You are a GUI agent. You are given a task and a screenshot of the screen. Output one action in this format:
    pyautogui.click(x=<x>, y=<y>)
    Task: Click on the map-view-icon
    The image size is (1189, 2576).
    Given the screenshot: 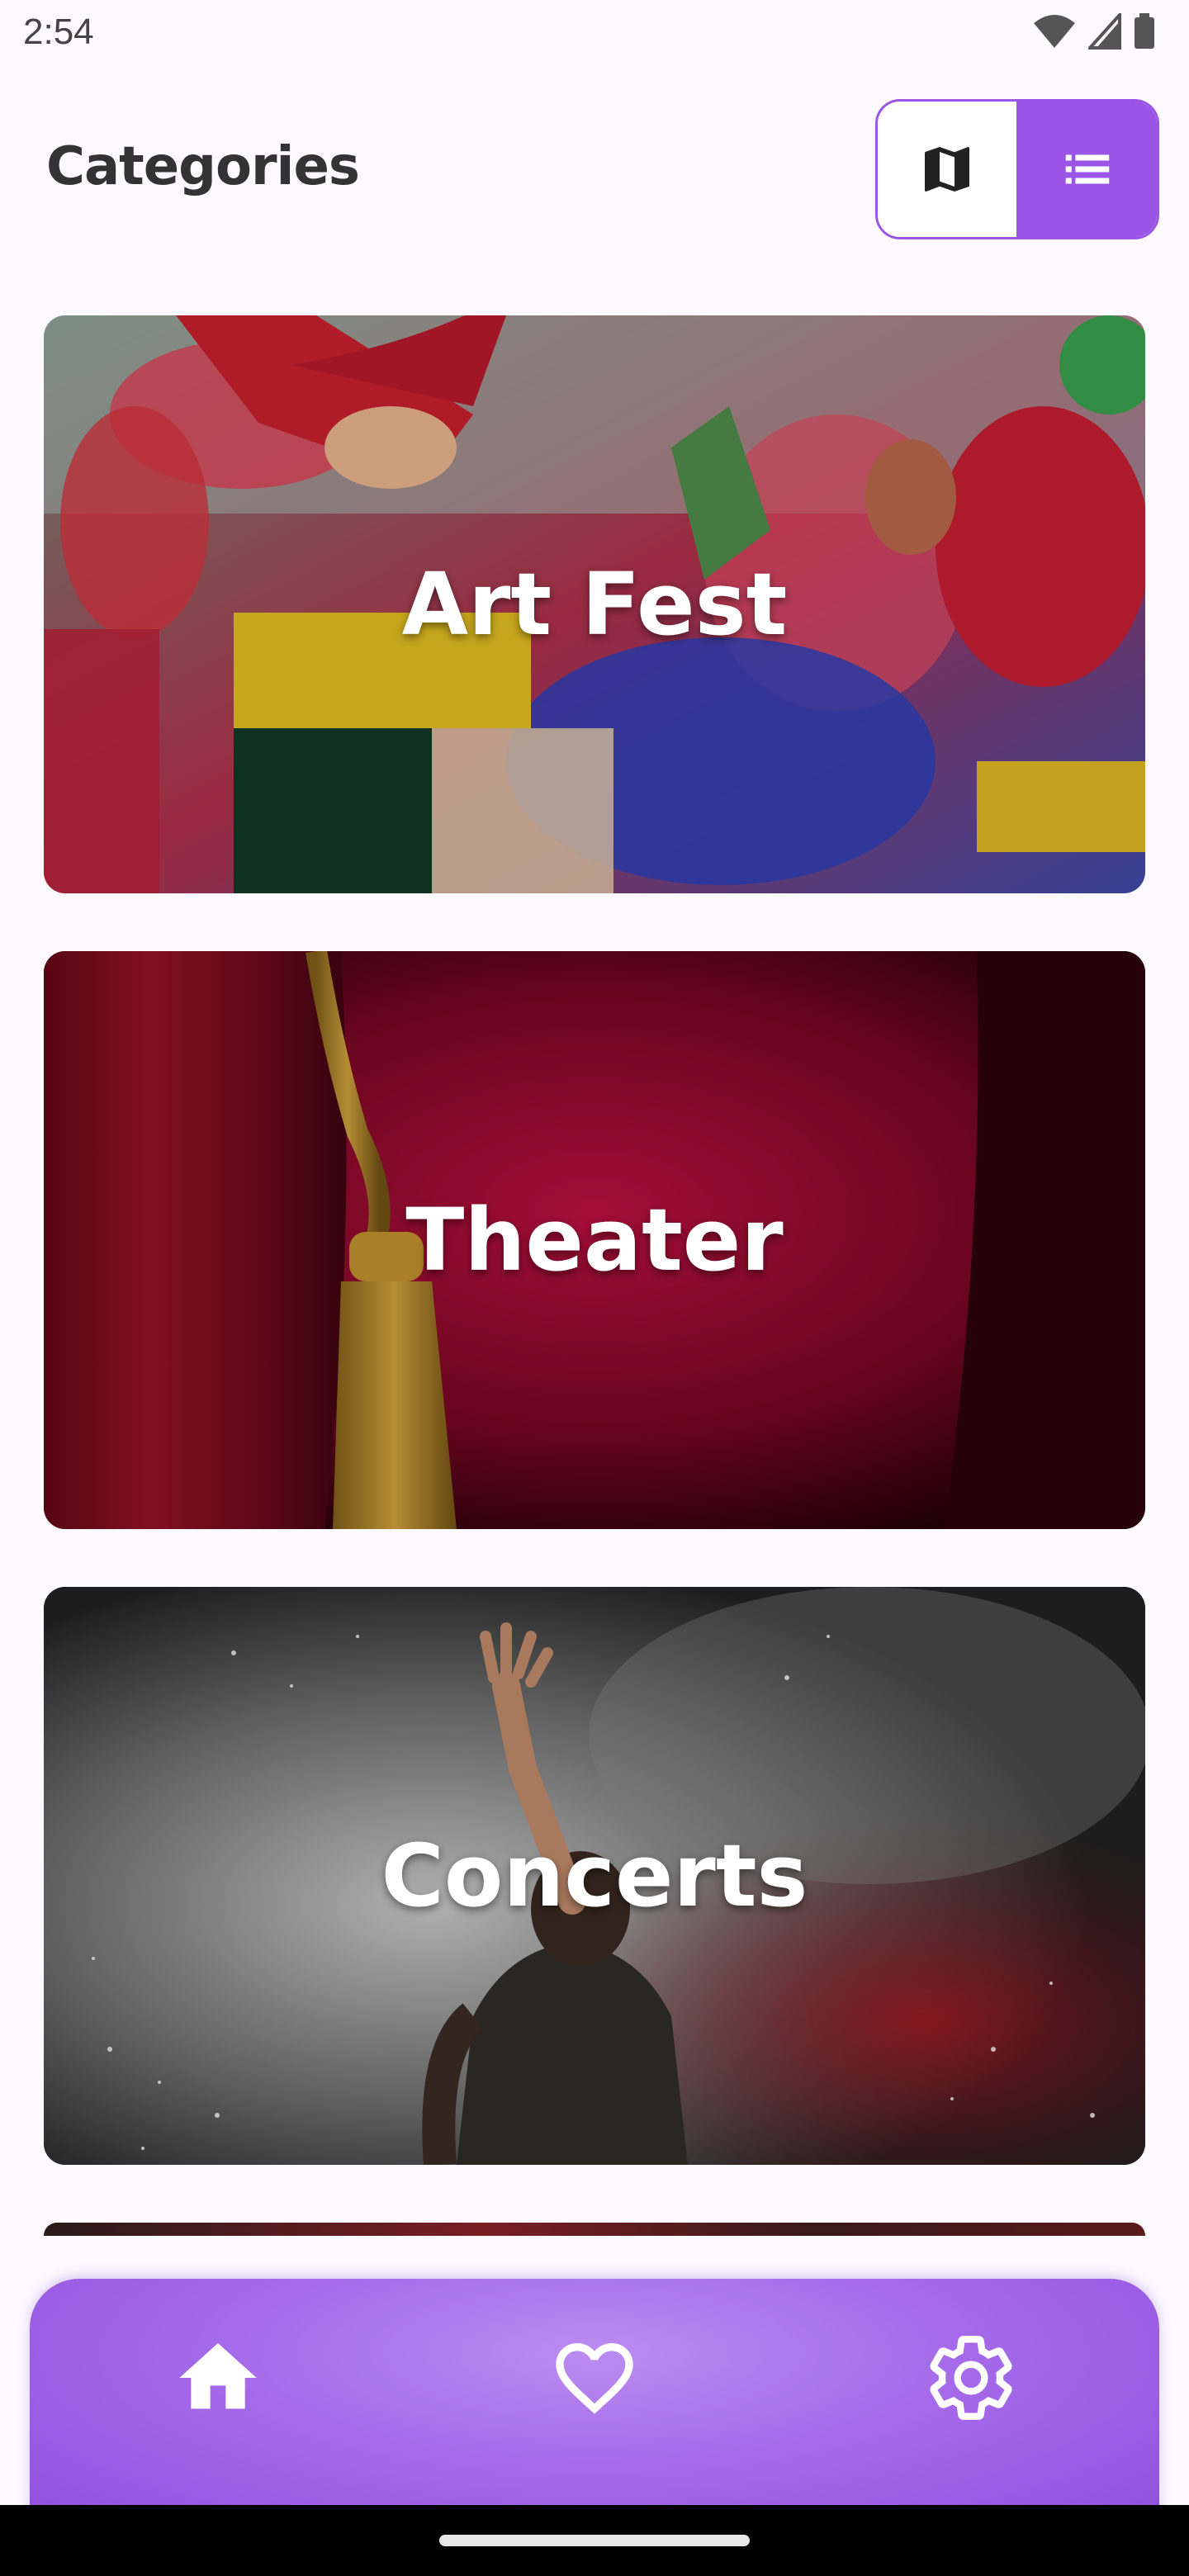 What is the action you would take?
    pyautogui.click(x=946, y=169)
    